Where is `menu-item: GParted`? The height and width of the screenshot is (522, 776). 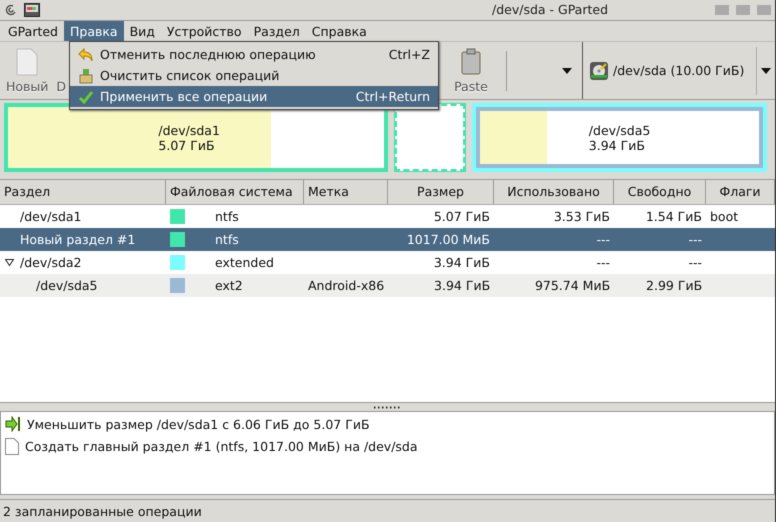
menu-item: GParted is located at coordinates (33, 31).